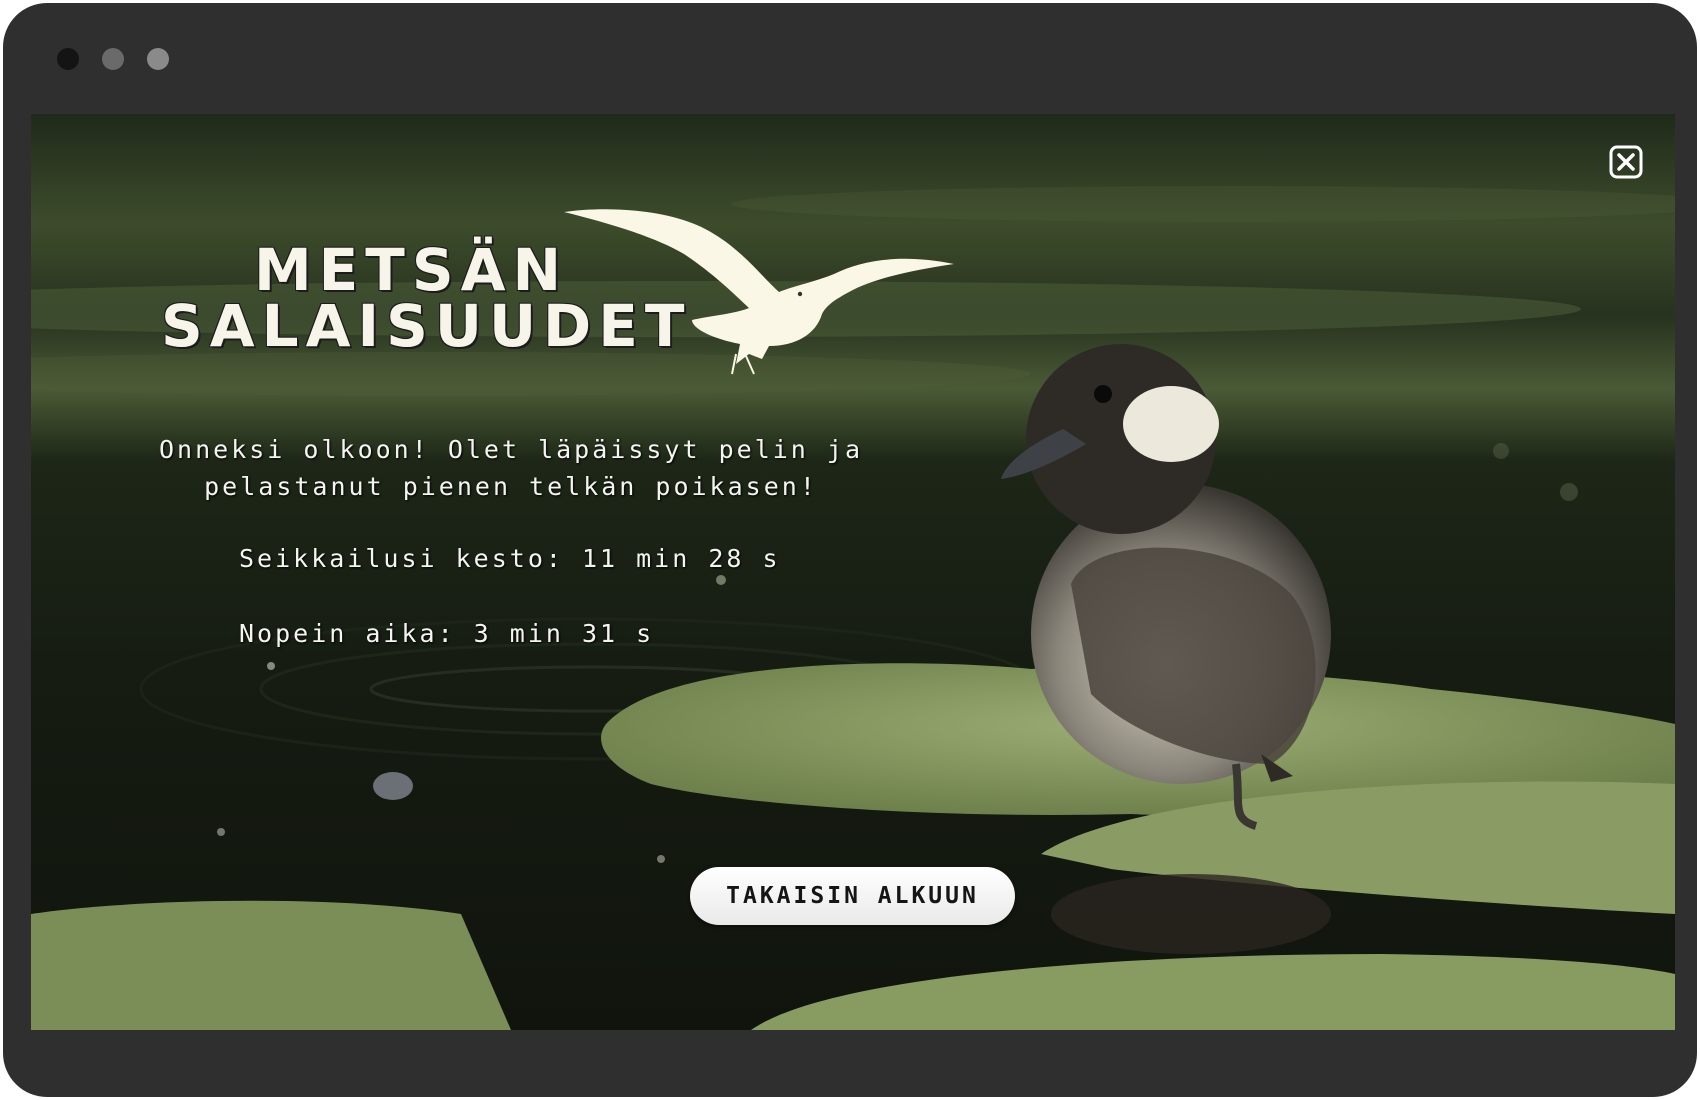 The height and width of the screenshot is (1100, 1700). What do you see at coordinates (447, 633) in the screenshot?
I see `best-time: Nopein aika: 3 min 31 s` at bounding box center [447, 633].